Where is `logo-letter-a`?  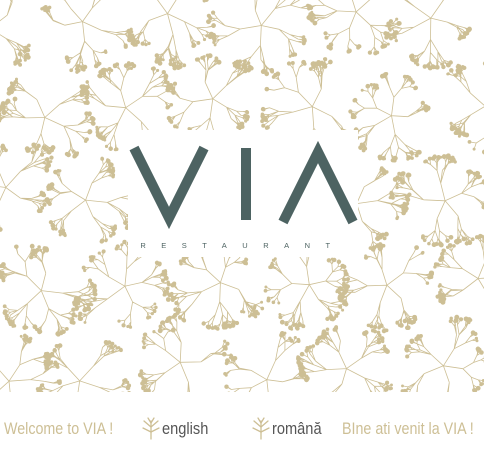 logo-letter-a is located at coordinates (318, 182).